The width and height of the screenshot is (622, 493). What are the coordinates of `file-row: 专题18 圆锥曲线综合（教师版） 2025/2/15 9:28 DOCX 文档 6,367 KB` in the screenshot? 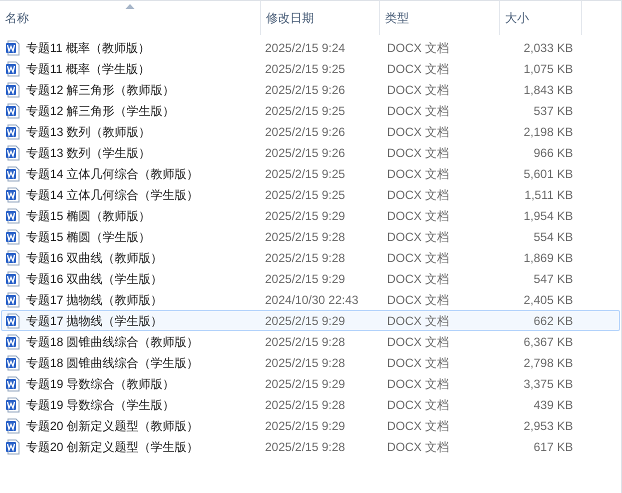 It's located at (310, 341).